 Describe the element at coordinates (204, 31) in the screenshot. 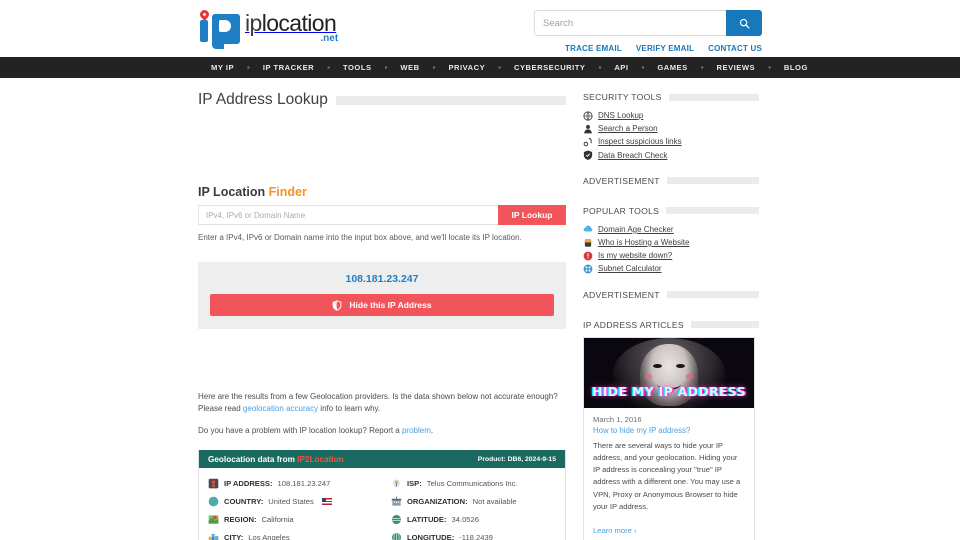

I see `logo-letter-i` at that location.